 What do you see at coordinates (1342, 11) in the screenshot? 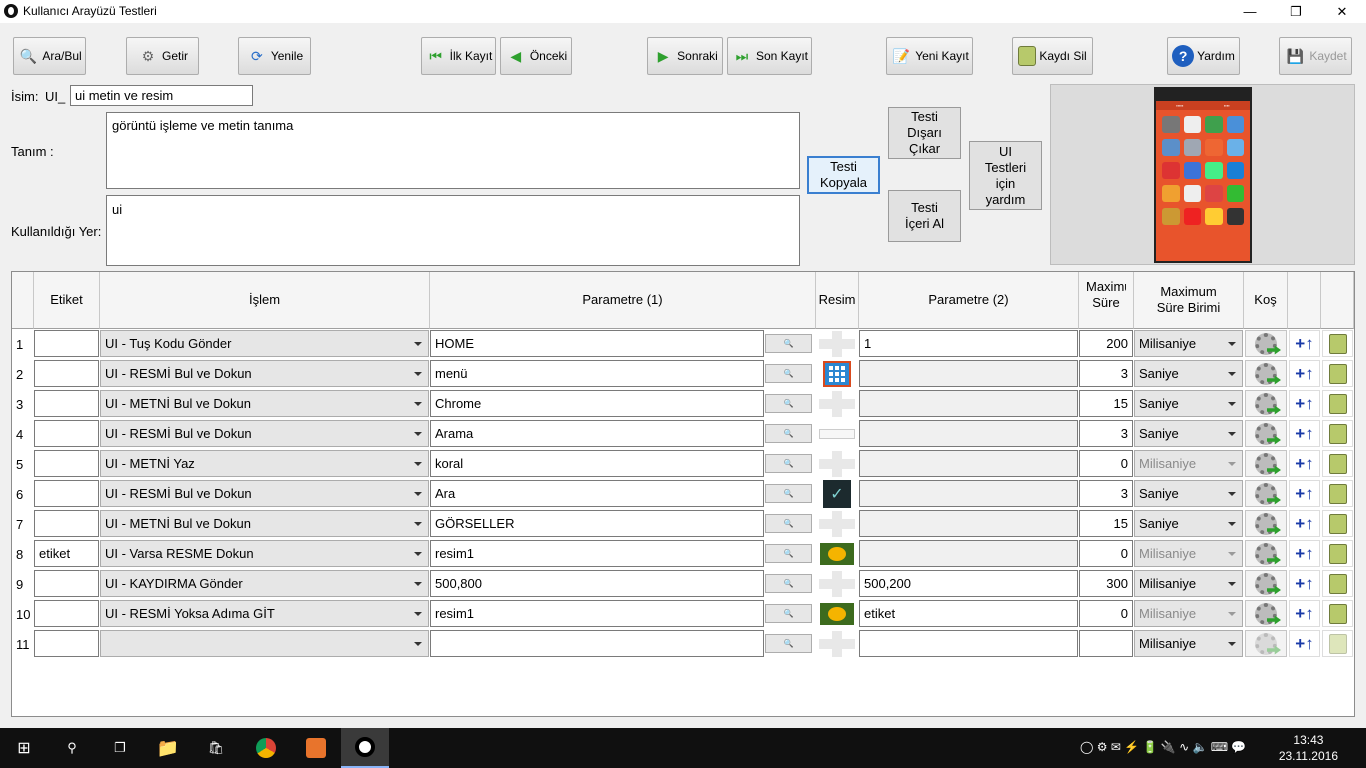
I see `close-button: ✕` at bounding box center [1342, 11].